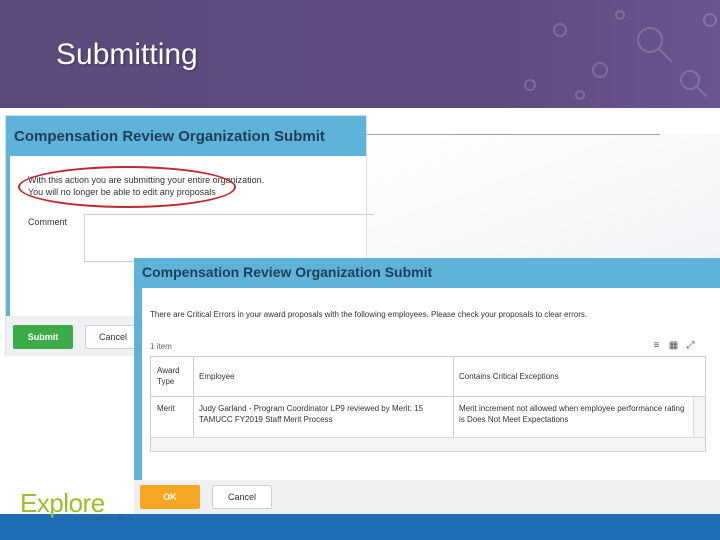  I want to click on dialog-footer: OK Cancel, so click(427, 497).